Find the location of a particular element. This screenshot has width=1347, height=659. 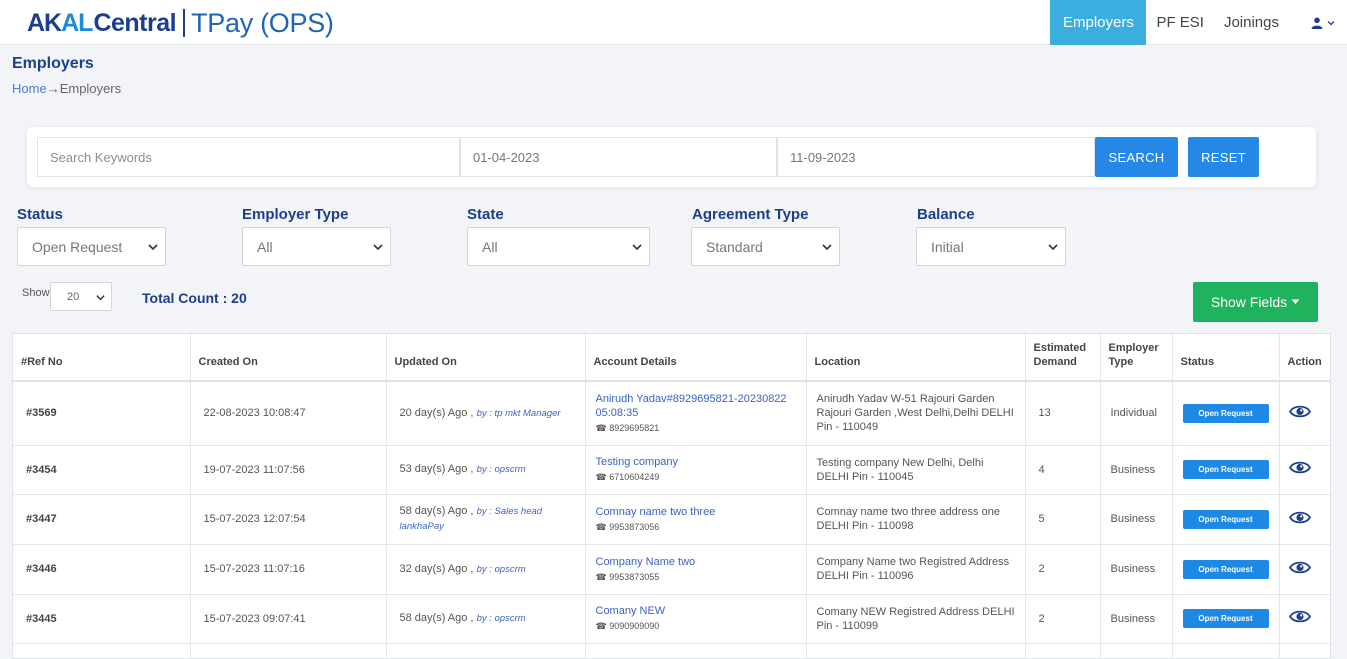

estimated-demand-cell: 2 is located at coordinates (1063, 619).